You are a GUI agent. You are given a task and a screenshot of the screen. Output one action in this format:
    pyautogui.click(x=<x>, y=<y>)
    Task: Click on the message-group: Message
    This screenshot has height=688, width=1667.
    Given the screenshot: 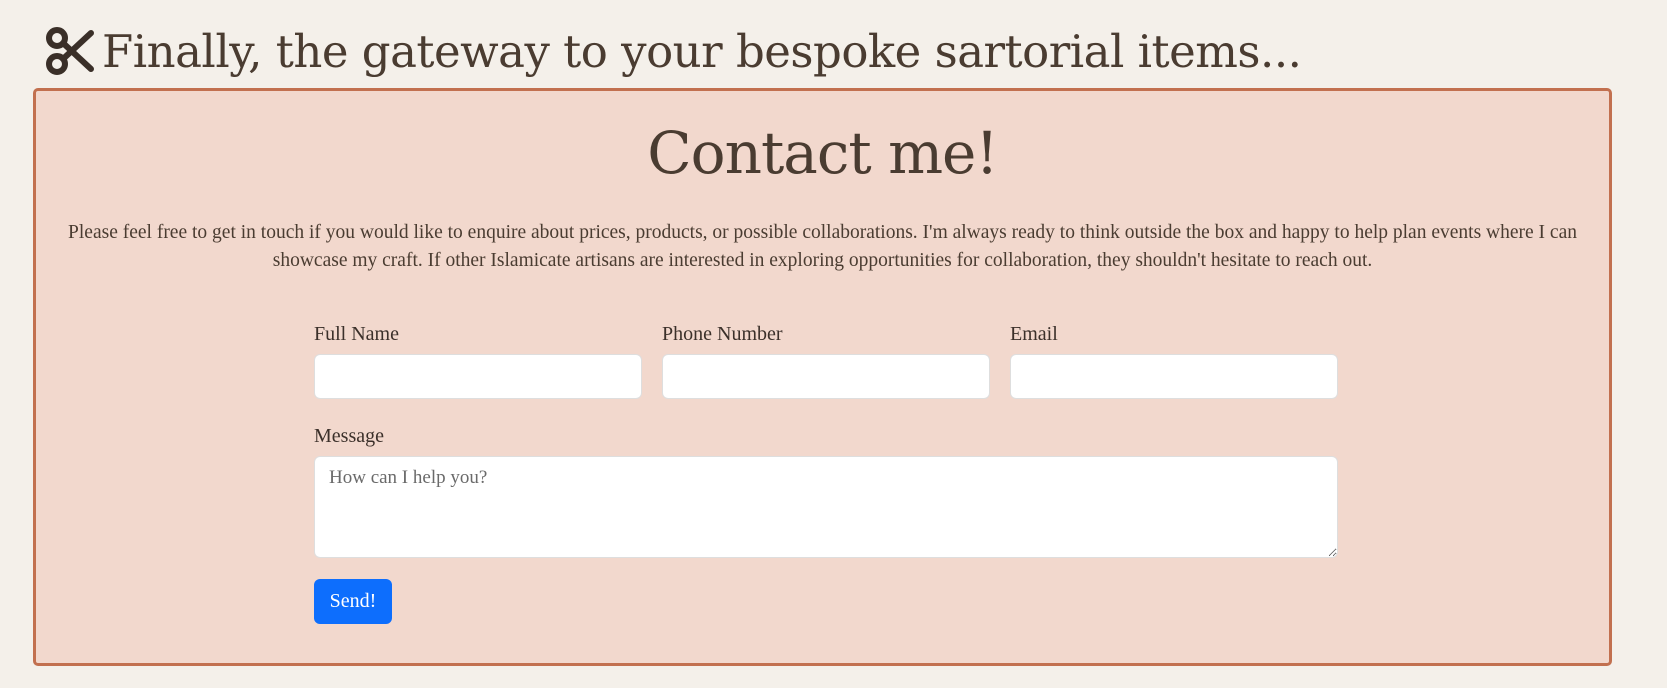 What is the action you would take?
    pyautogui.click(x=826, y=492)
    